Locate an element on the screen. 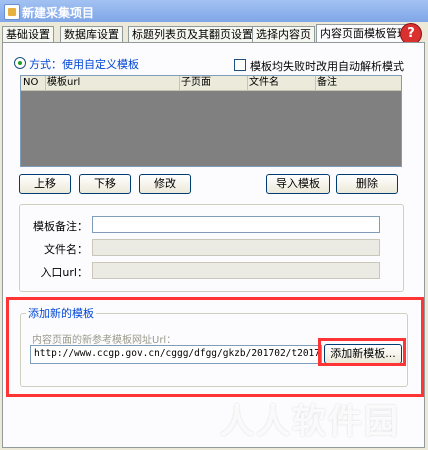 Image resolution: width=428 pixels, height=450 pixels. edit-button: 修改 is located at coordinates (165, 184).